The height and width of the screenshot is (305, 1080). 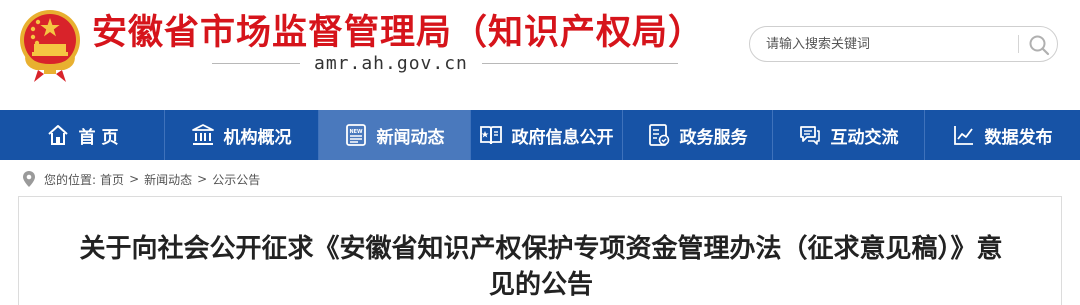 What do you see at coordinates (98, 137) in the screenshot?
I see `nav-label: 首 页` at bounding box center [98, 137].